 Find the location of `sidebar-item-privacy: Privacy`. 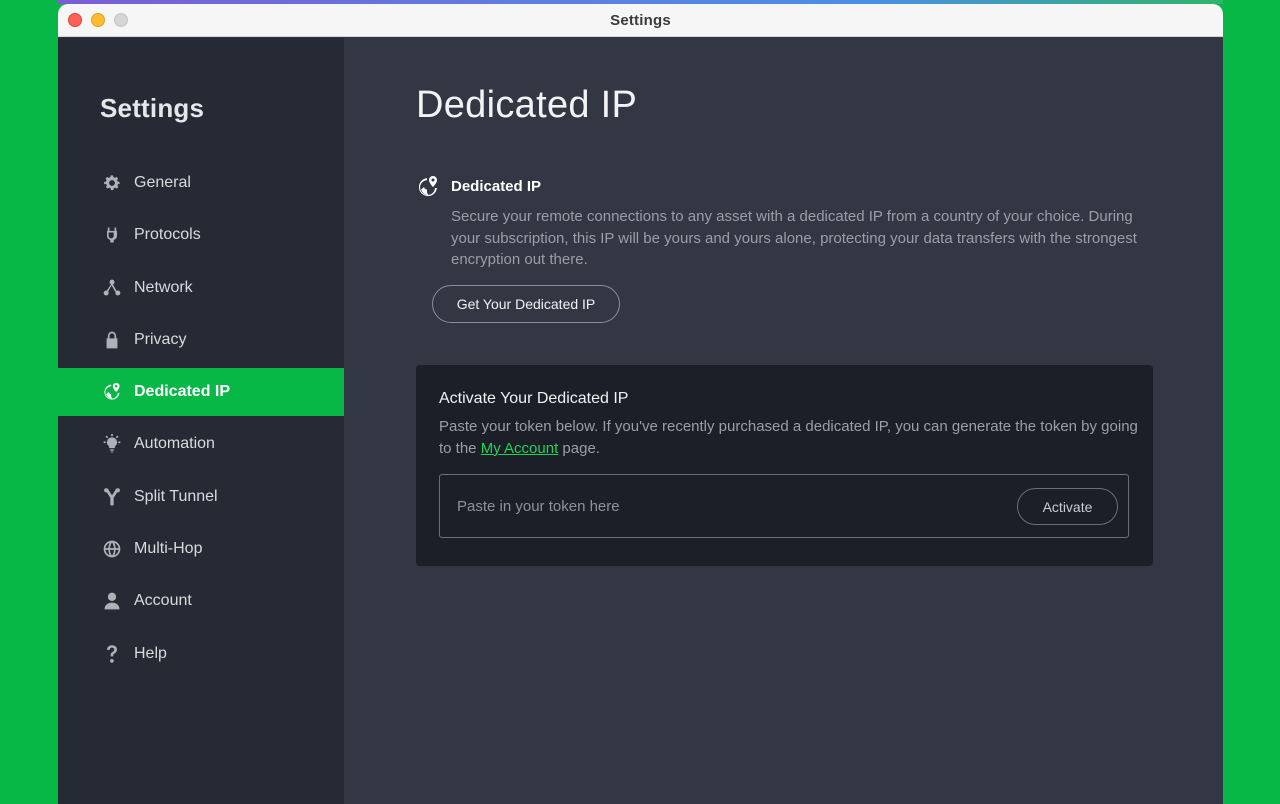

sidebar-item-privacy: Privacy is located at coordinates (201, 340).